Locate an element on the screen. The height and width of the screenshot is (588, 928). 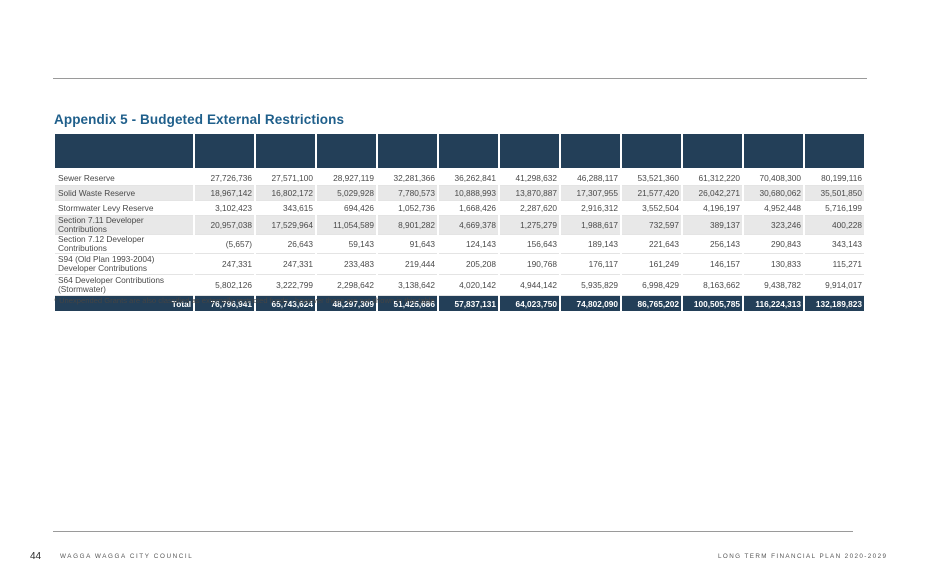
value-cell: 5,716,199 is located at coordinates (834, 208).